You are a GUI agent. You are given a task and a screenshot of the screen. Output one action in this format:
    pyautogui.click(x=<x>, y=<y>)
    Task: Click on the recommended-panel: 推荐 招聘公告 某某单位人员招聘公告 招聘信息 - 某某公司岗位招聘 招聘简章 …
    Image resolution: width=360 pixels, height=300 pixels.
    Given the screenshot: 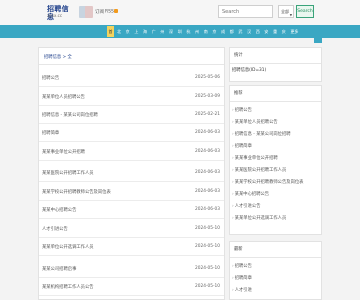 What is the action you would take?
    pyautogui.click(x=275, y=160)
    